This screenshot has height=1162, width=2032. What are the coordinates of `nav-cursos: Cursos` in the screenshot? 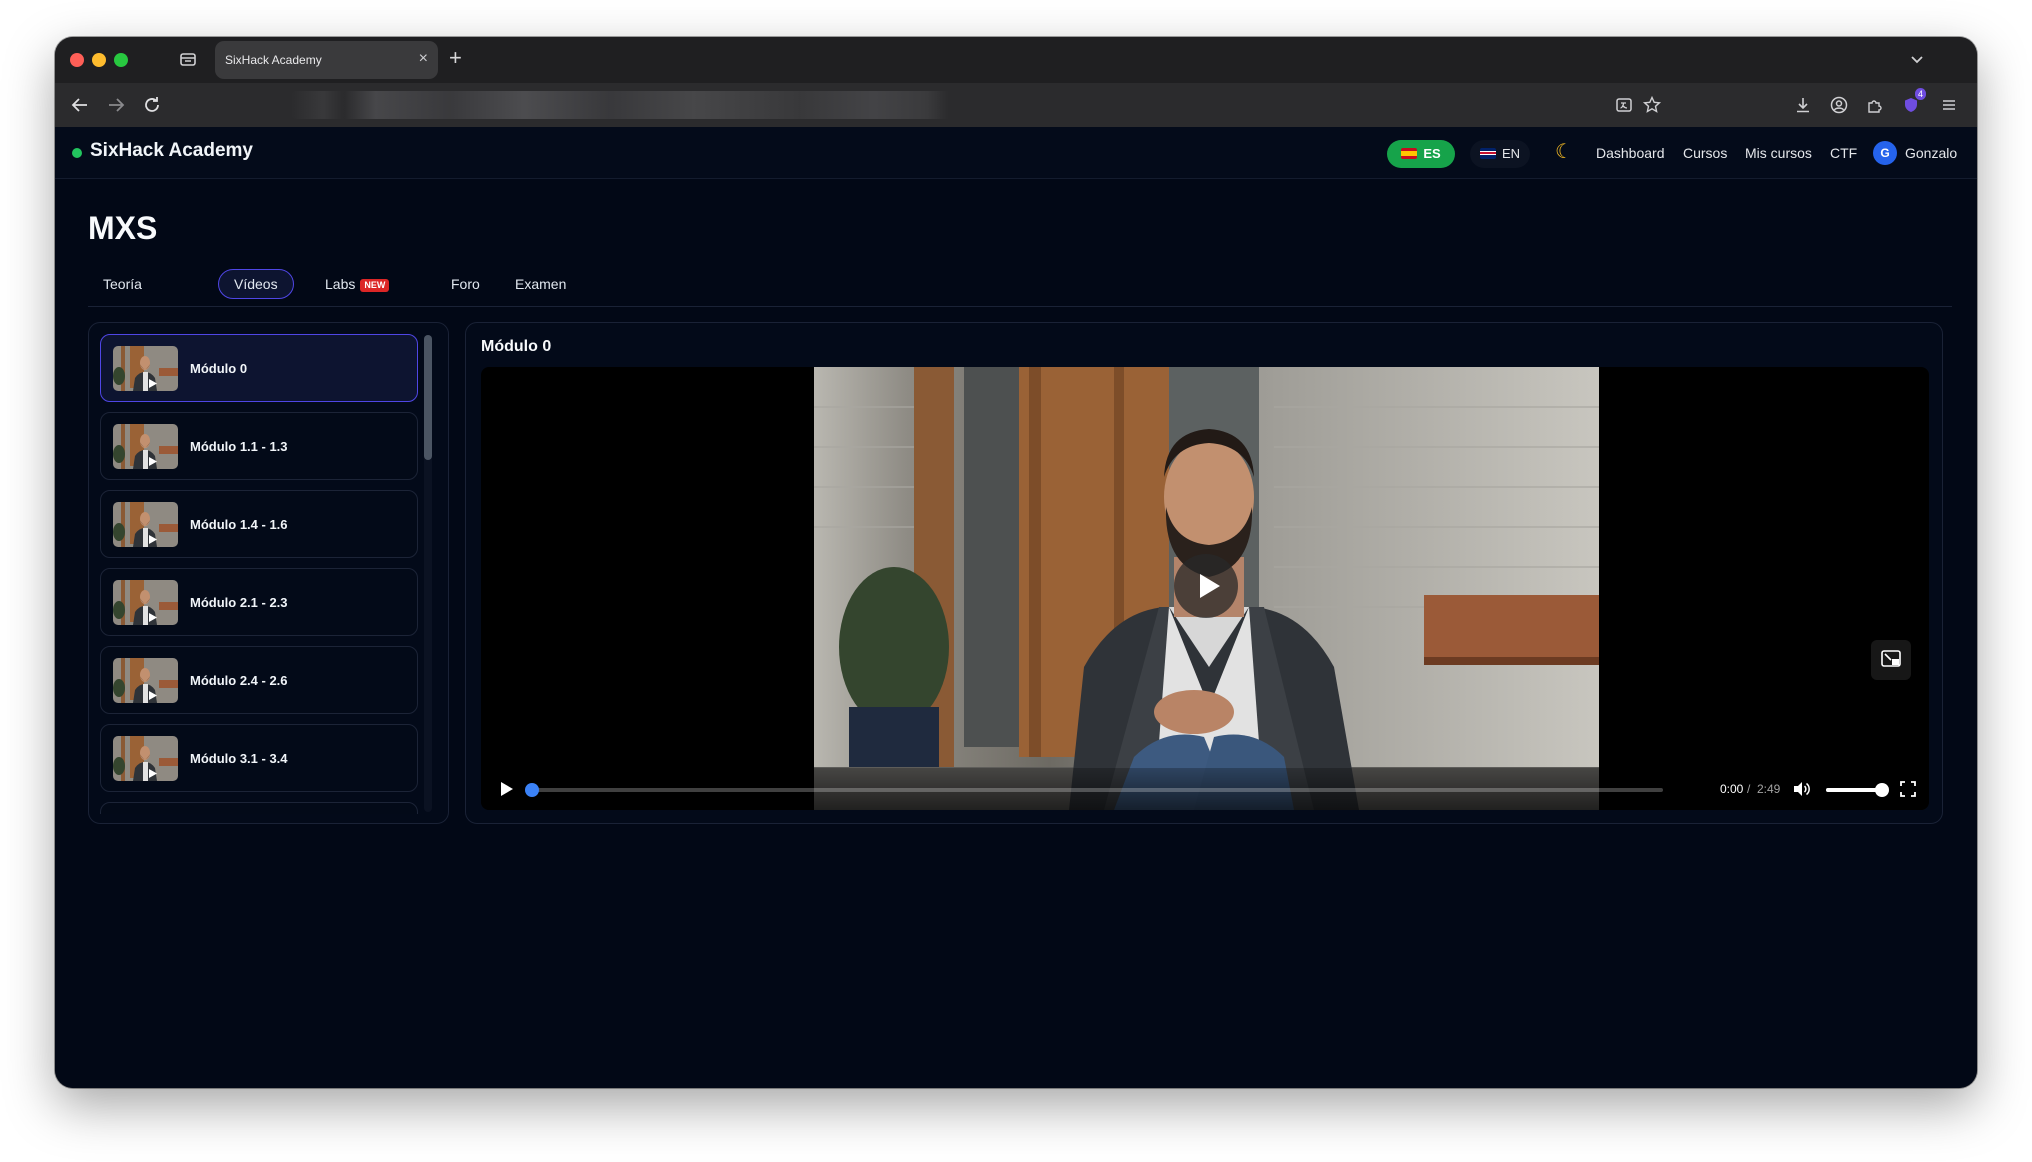 It's located at (1705, 153).